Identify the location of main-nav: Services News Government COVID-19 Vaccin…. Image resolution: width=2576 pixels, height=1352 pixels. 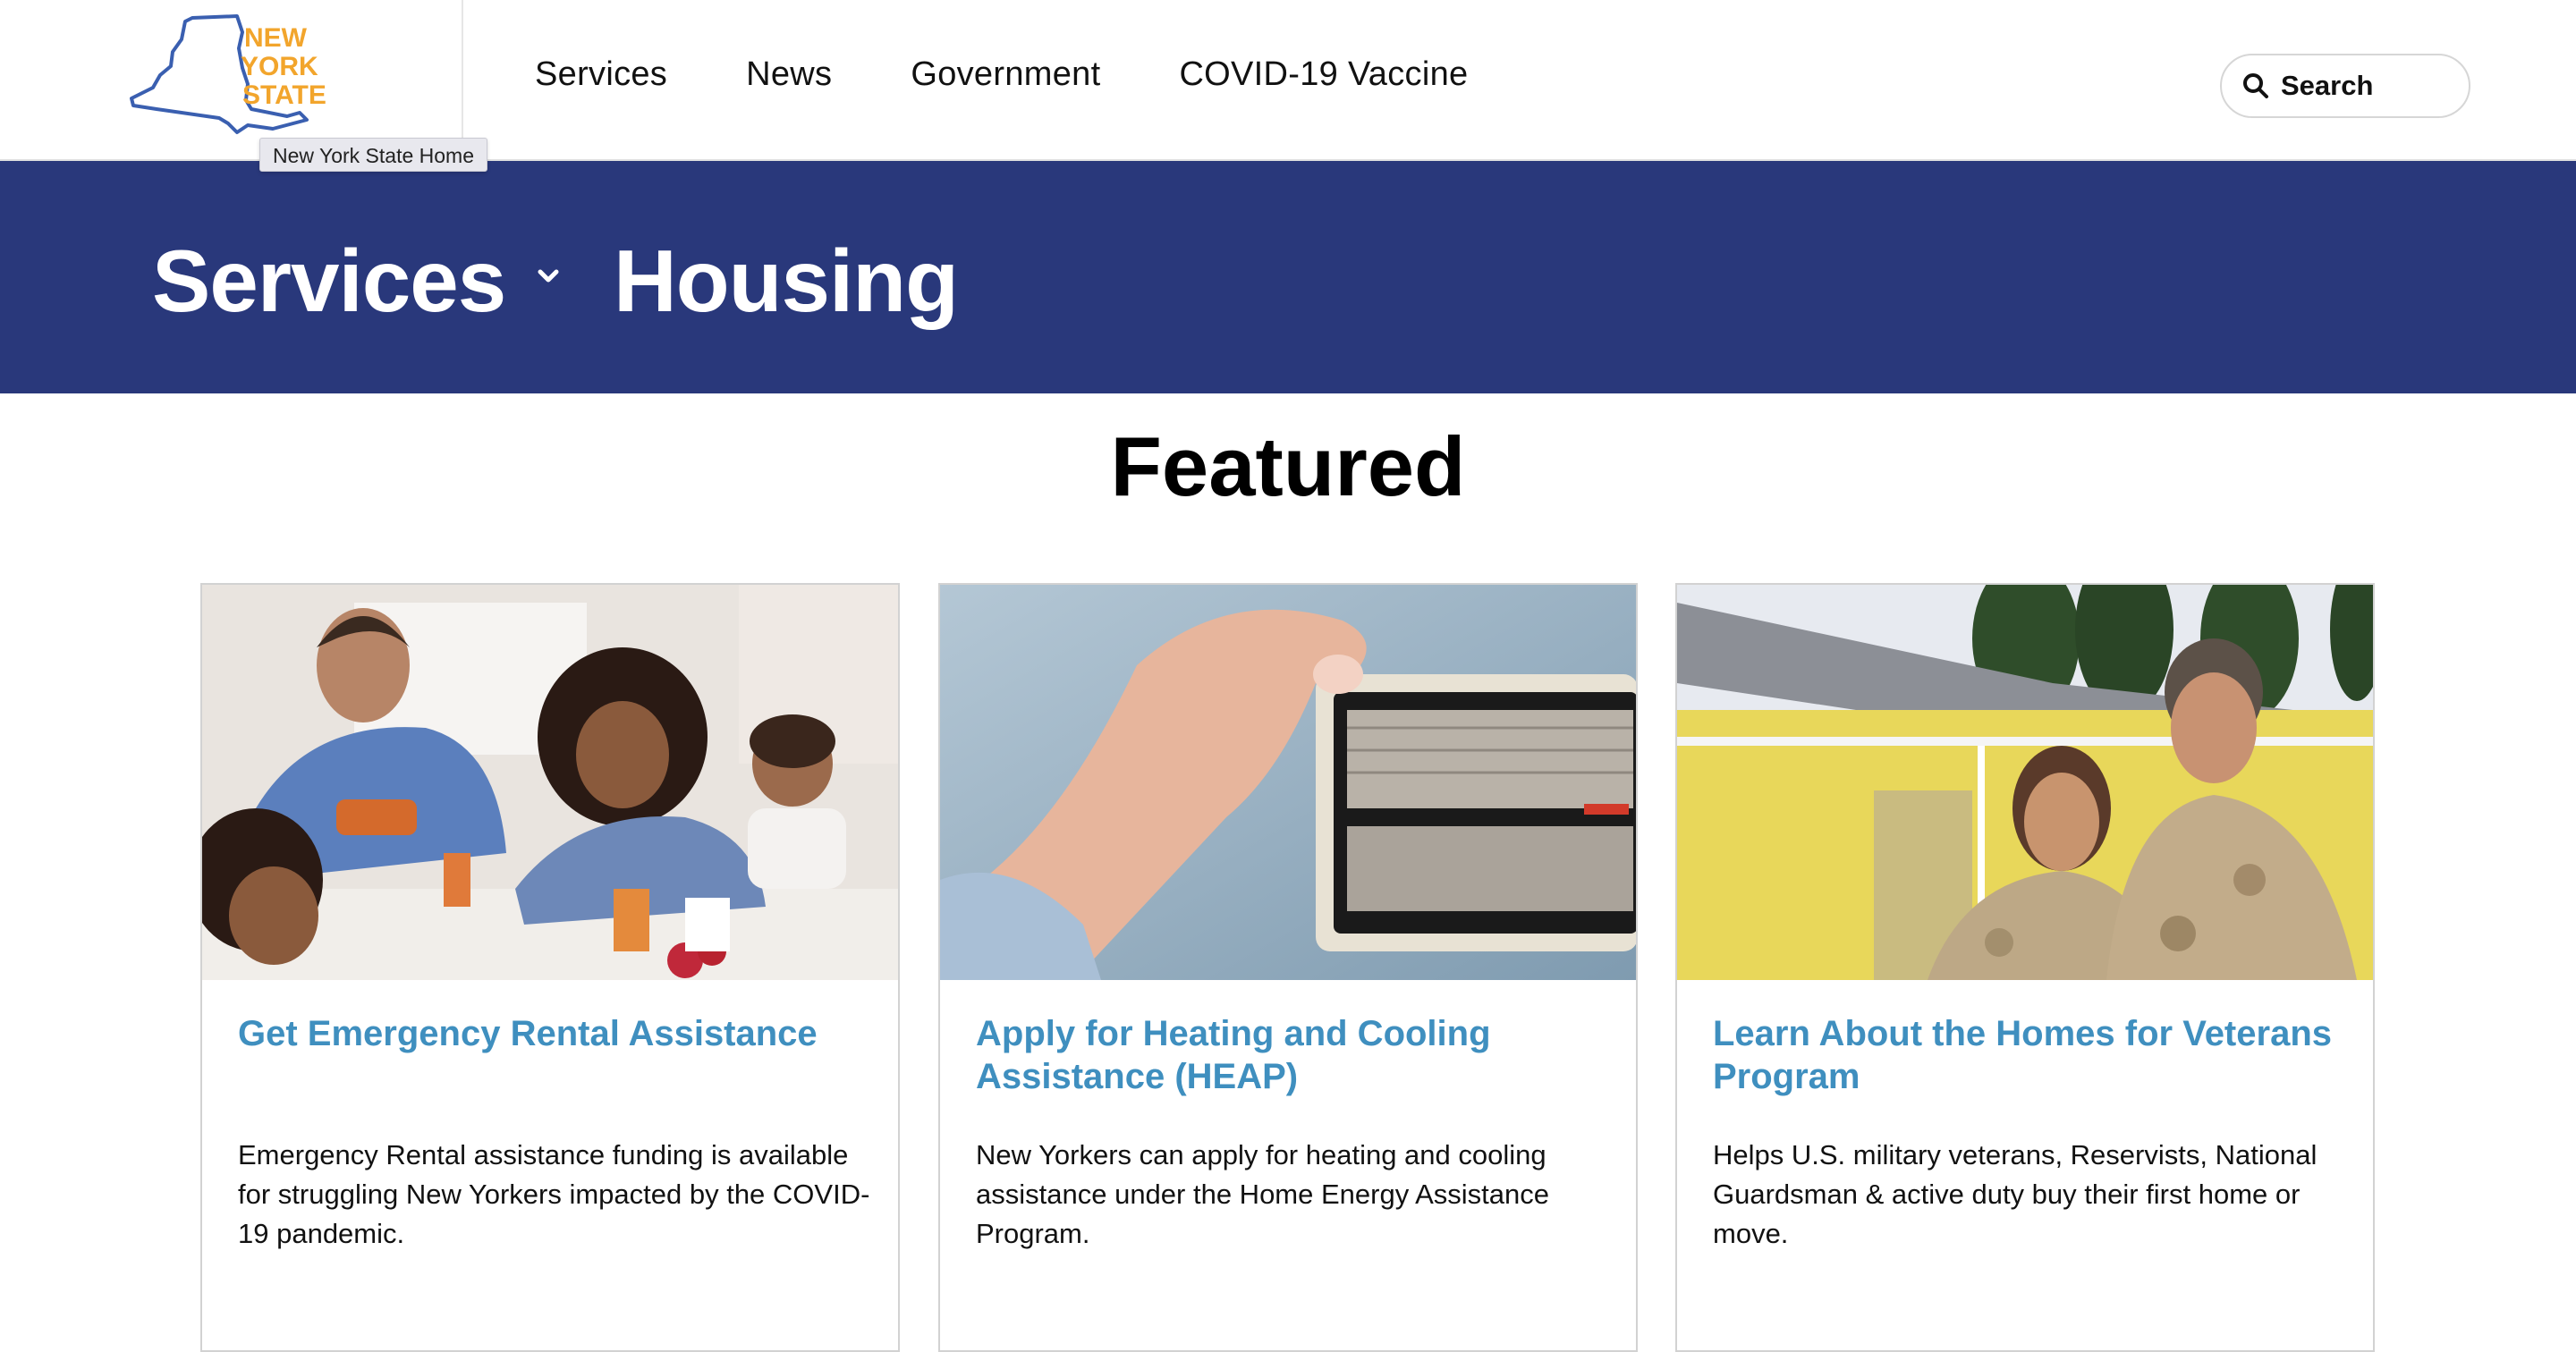
(1001, 74).